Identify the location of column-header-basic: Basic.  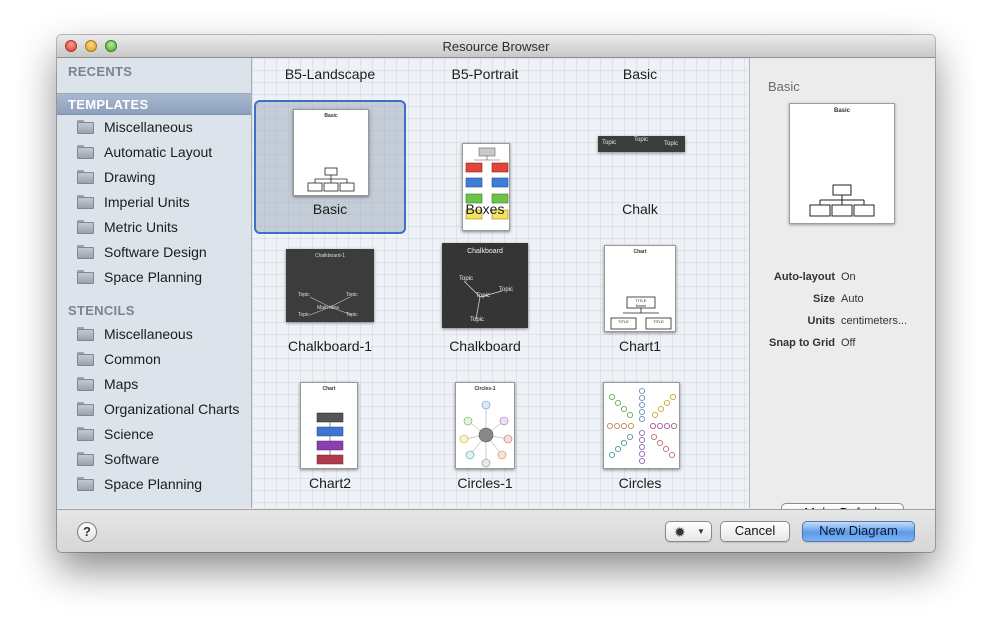
(640, 74).